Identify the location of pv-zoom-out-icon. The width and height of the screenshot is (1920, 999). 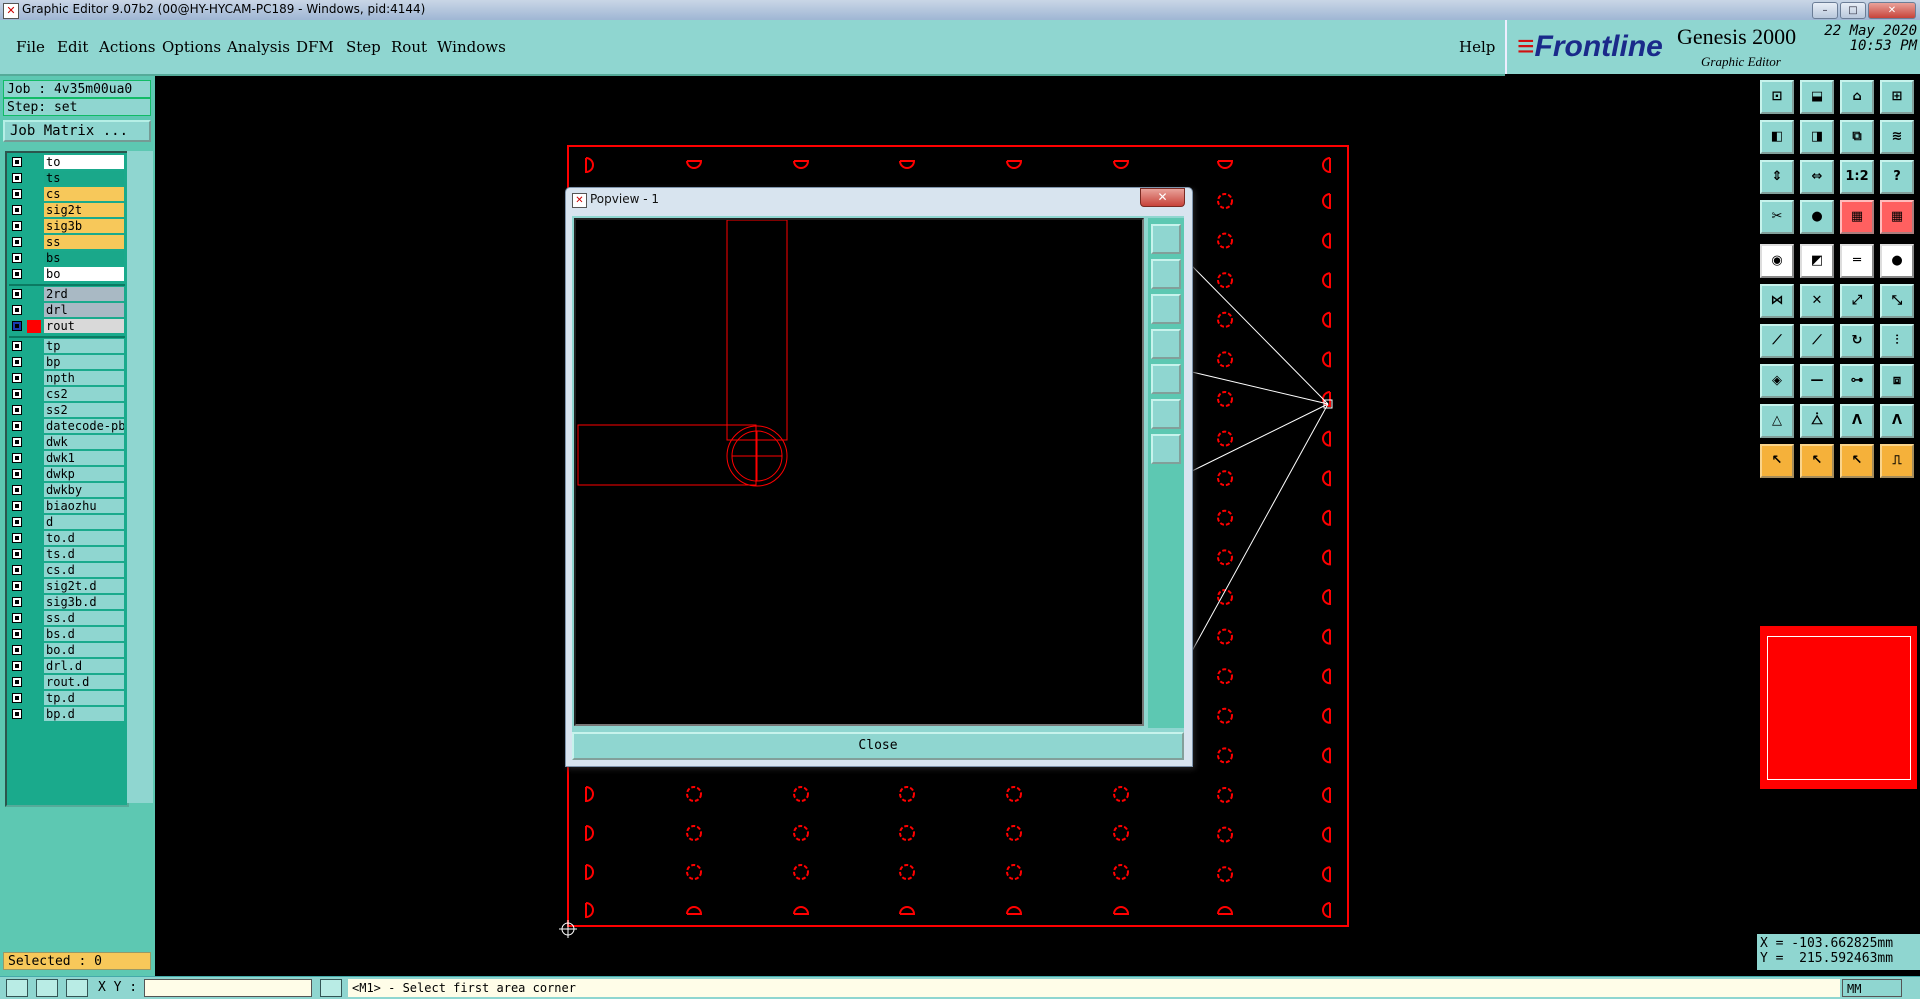
(1166, 309).